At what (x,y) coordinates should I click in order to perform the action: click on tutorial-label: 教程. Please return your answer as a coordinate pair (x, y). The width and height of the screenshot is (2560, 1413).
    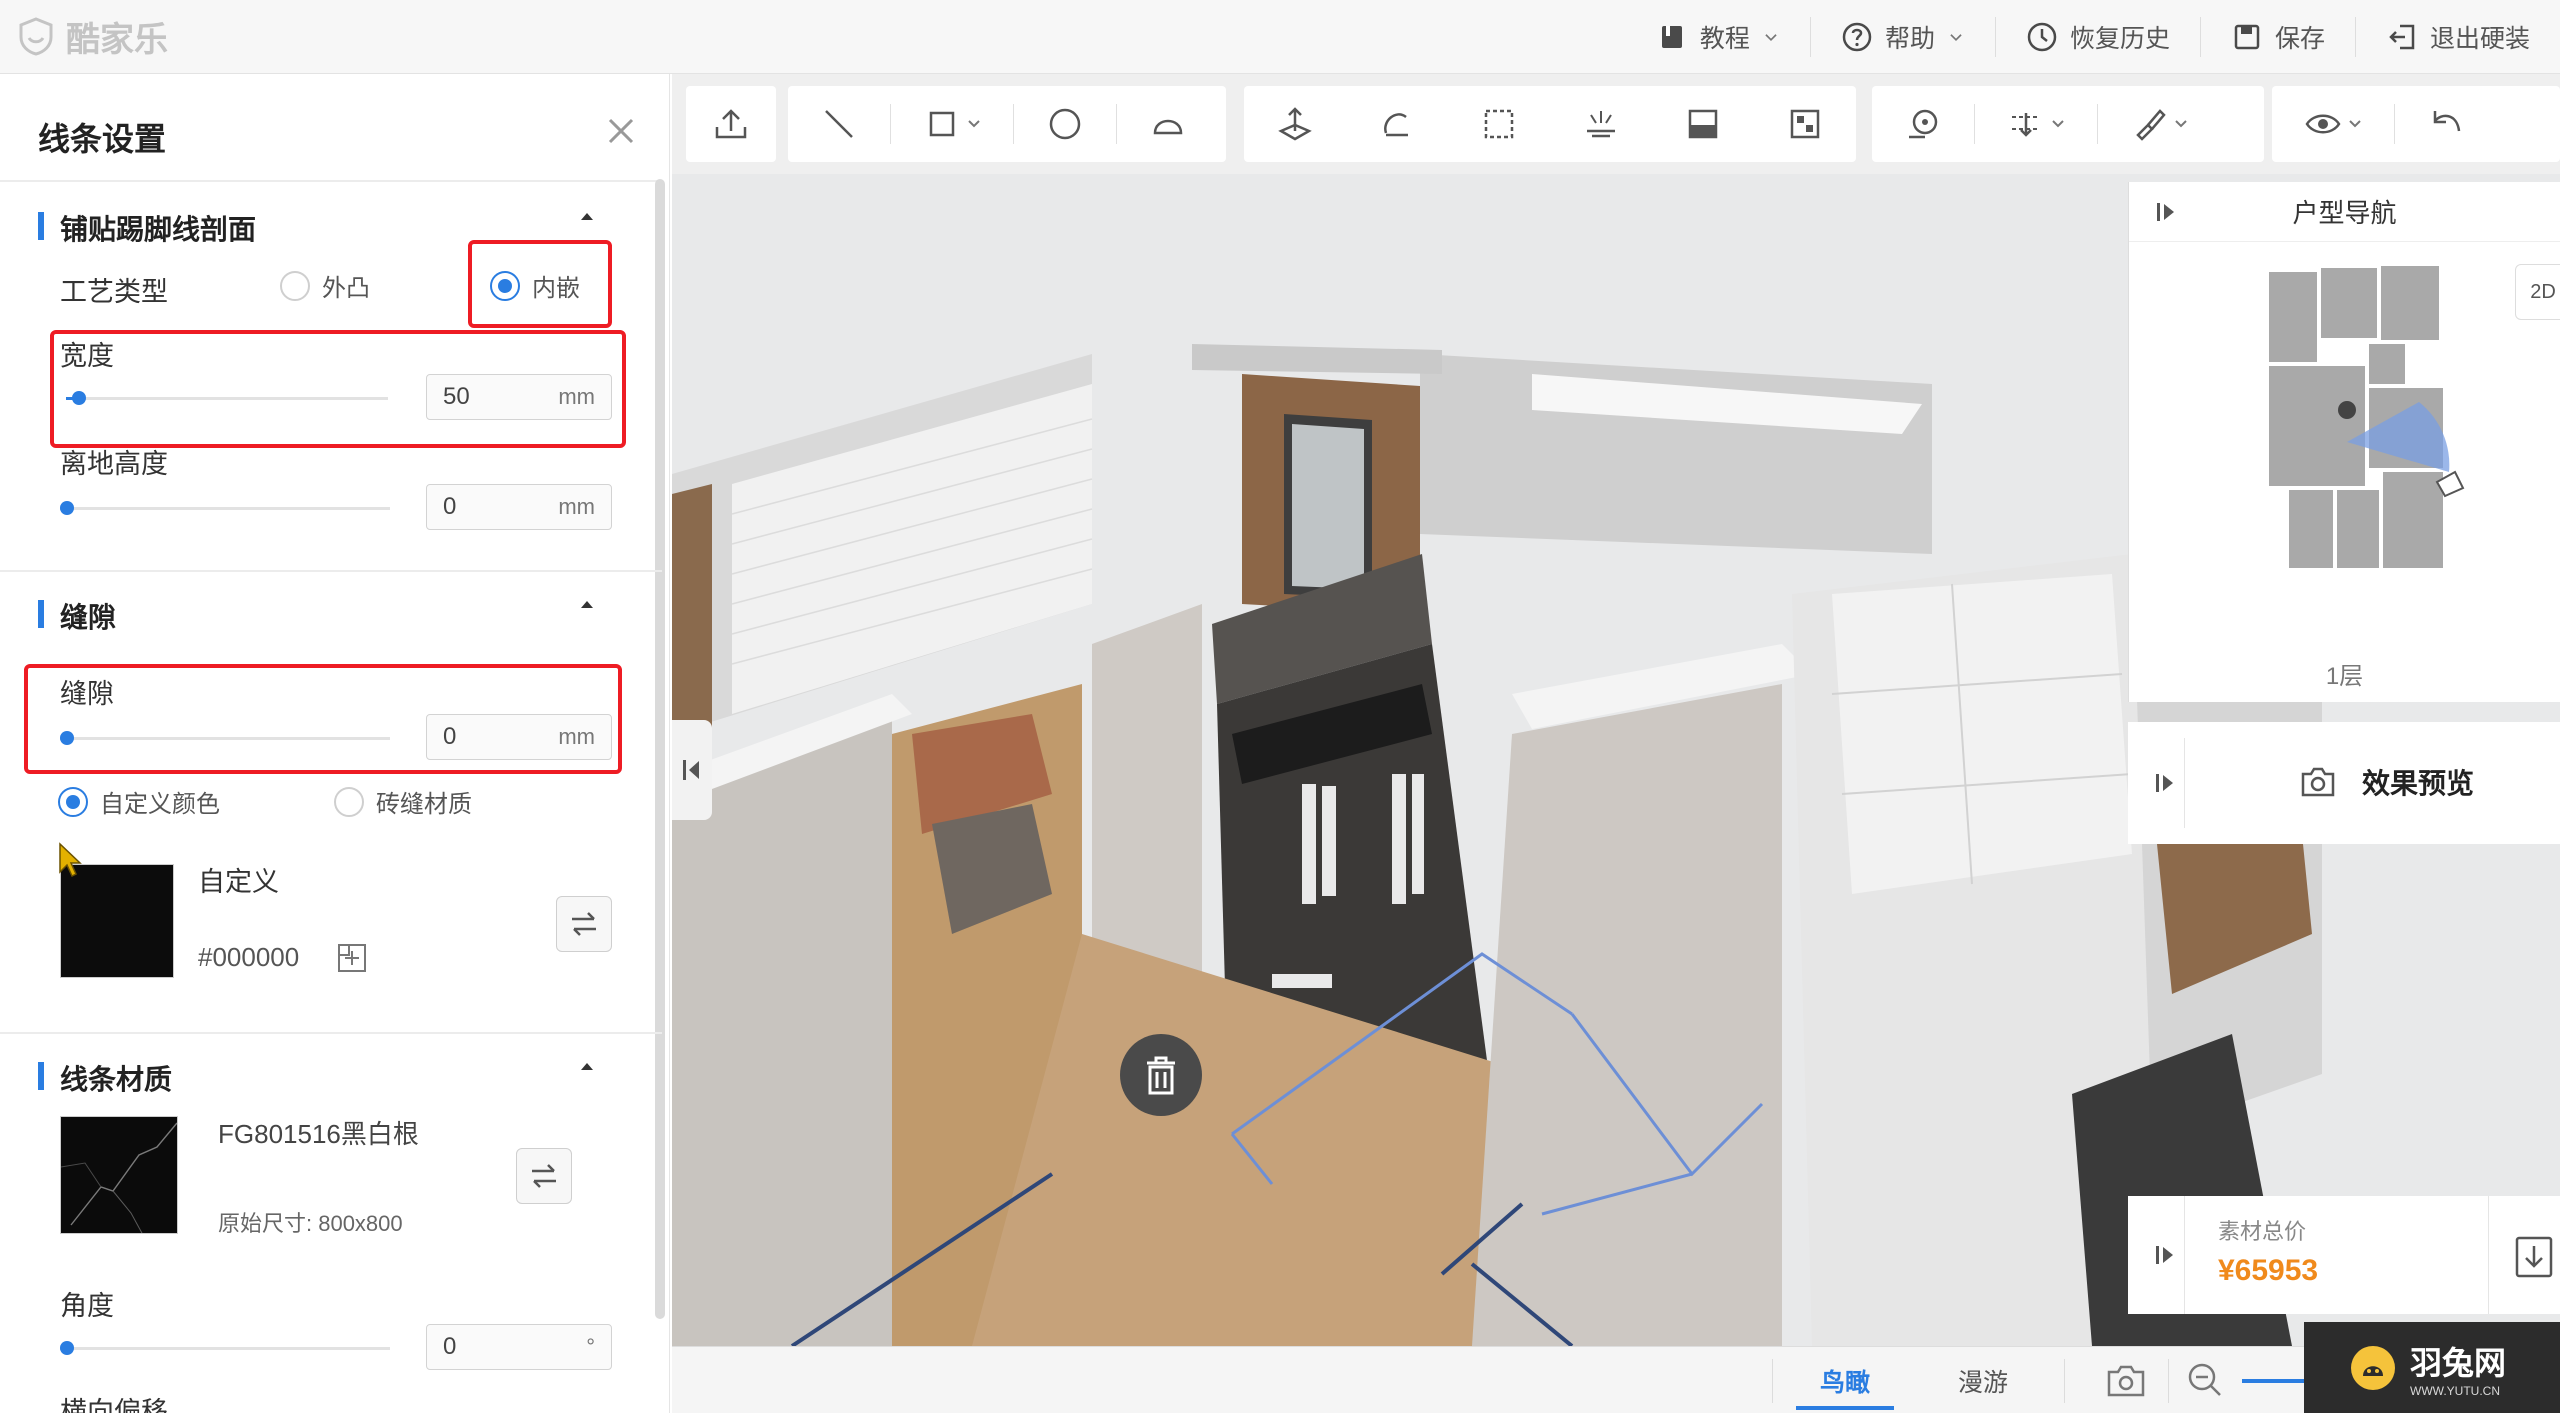
    Looking at the image, I should click on (1724, 39).